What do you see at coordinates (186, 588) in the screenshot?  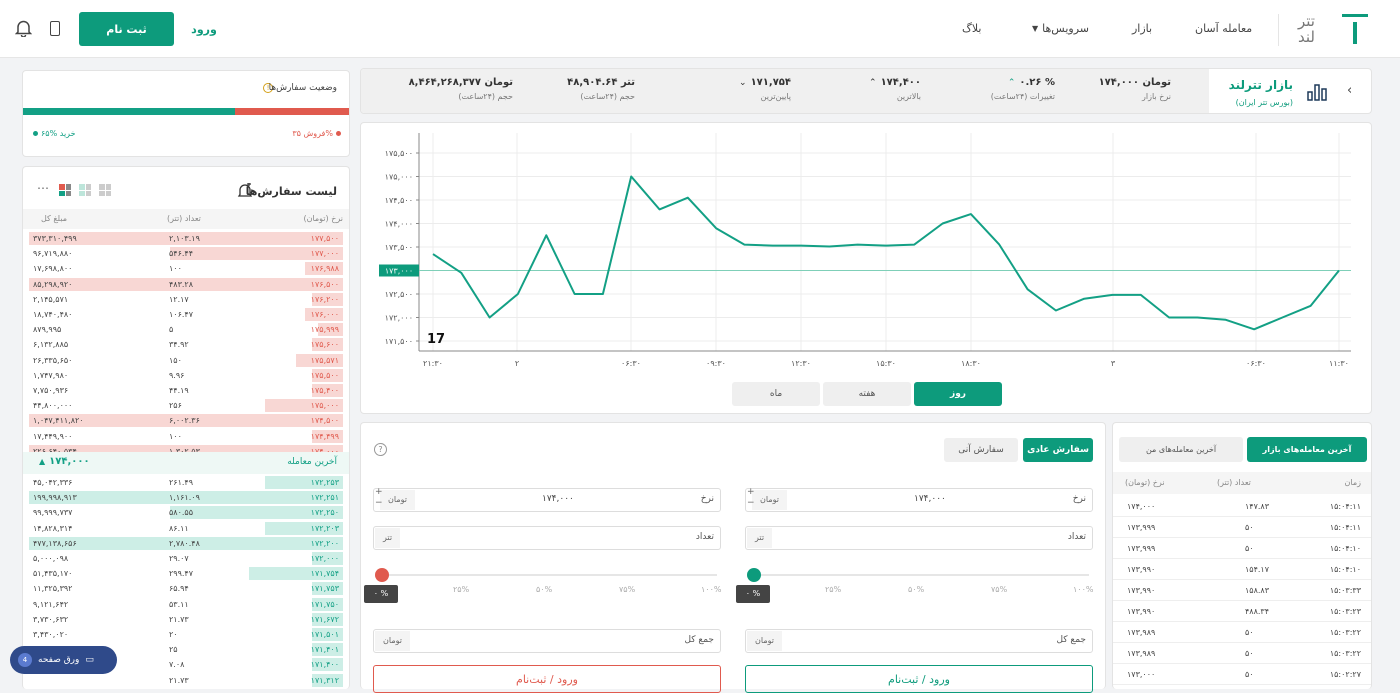 I see `buy-order-row: ۱۷۱,۷۵۳۶۵.۹۴۱۱,۳۲۵,۳۹۲` at bounding box center [186, 588].